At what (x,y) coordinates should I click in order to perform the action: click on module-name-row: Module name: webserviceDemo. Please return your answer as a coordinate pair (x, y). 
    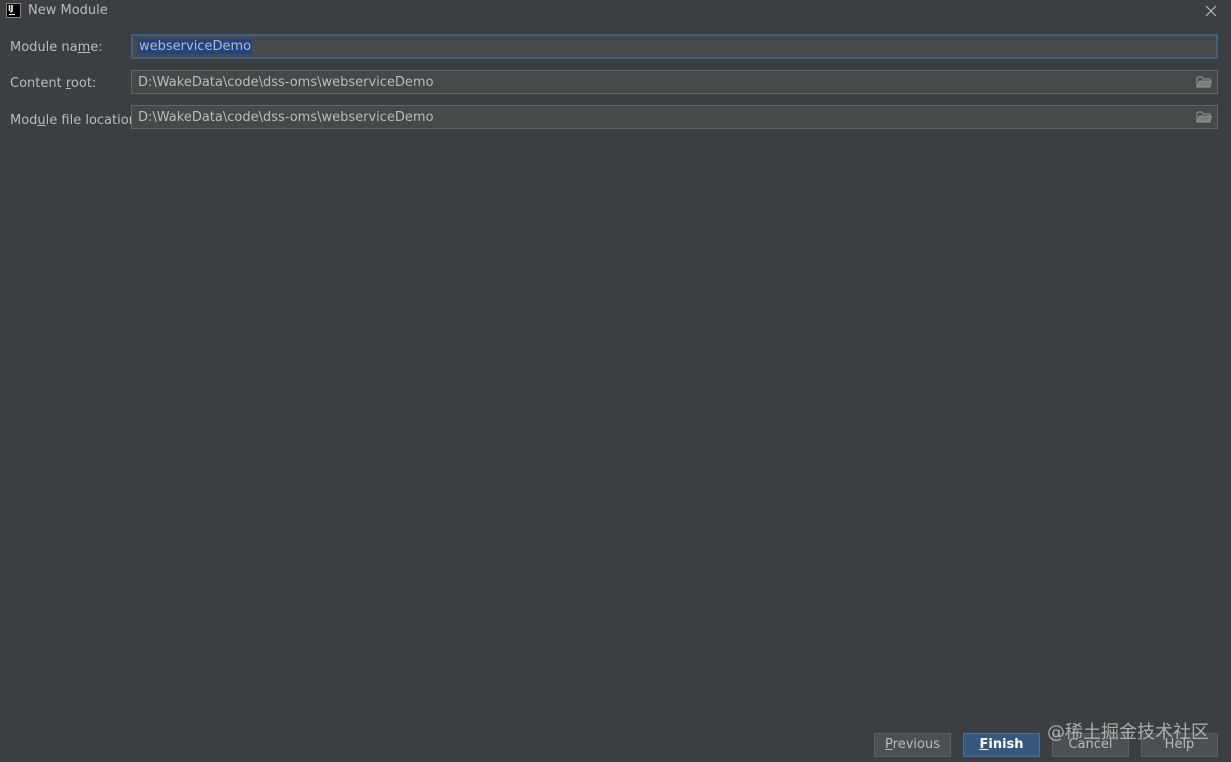
    Looking at the image, I should click on (615, 47).